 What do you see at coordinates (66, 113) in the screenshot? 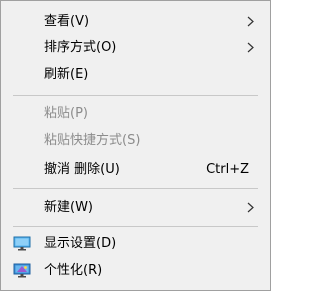
I see `menu-item-label: 粘贴(P)` at bounding box center [66, 113].